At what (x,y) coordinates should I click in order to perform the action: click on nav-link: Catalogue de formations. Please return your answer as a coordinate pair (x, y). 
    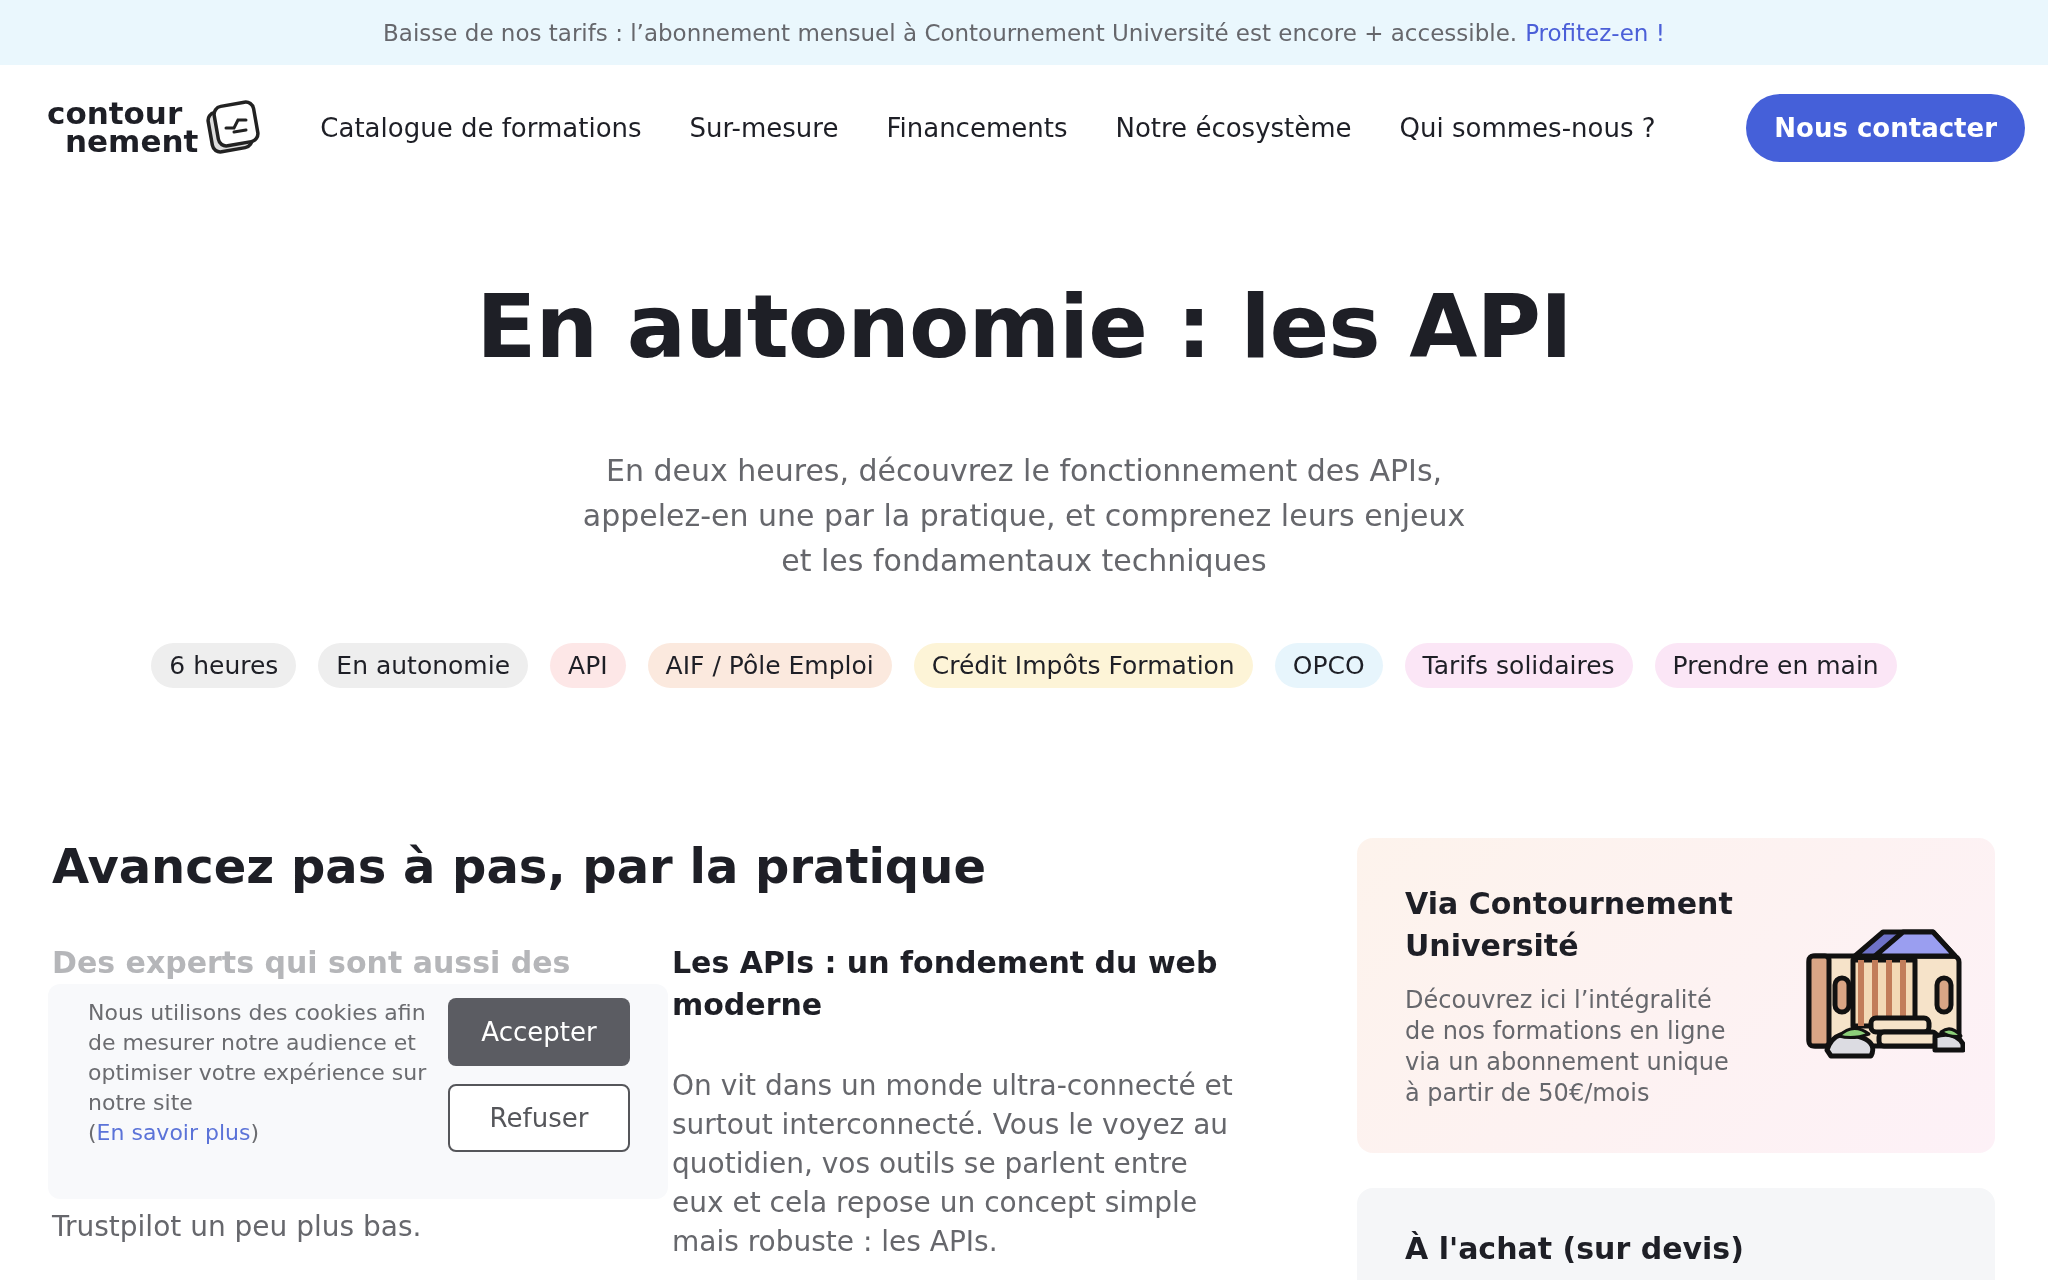
    Looking at the image, I should click on (481, 127).